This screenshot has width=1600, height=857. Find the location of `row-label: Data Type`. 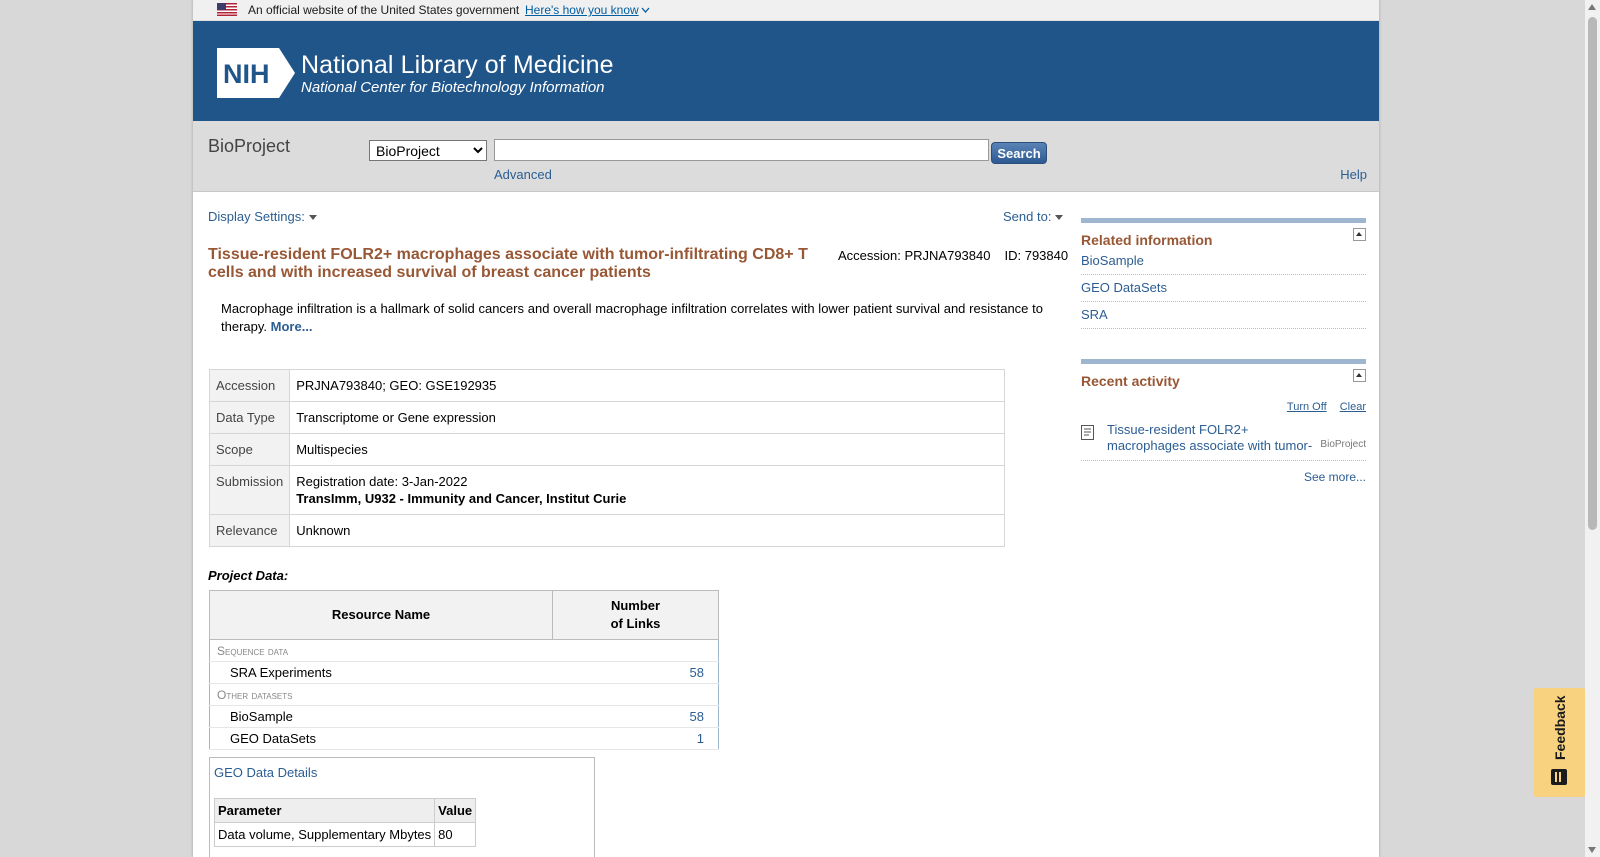

row-label: Data Type is located at coordinates (249, 417).